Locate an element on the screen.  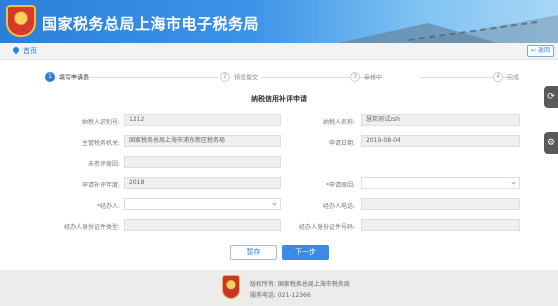
progress-steps: 1 填写申请表 2 预览提交 3 审核中 4 完成 is located at coordinates (280, 78).